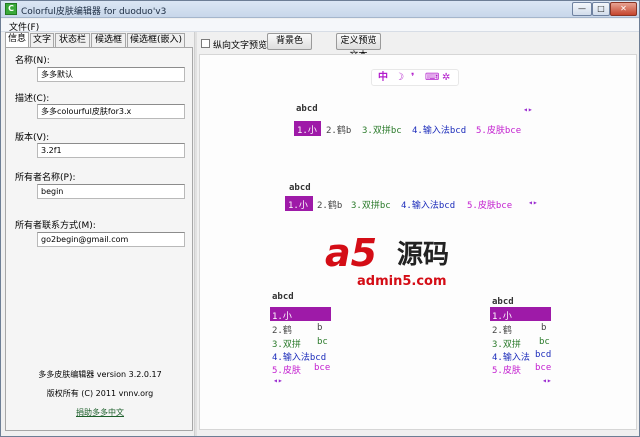 This screenshot has width=640, height=437. I want to click on owner-field: begin, so click(111, 191).